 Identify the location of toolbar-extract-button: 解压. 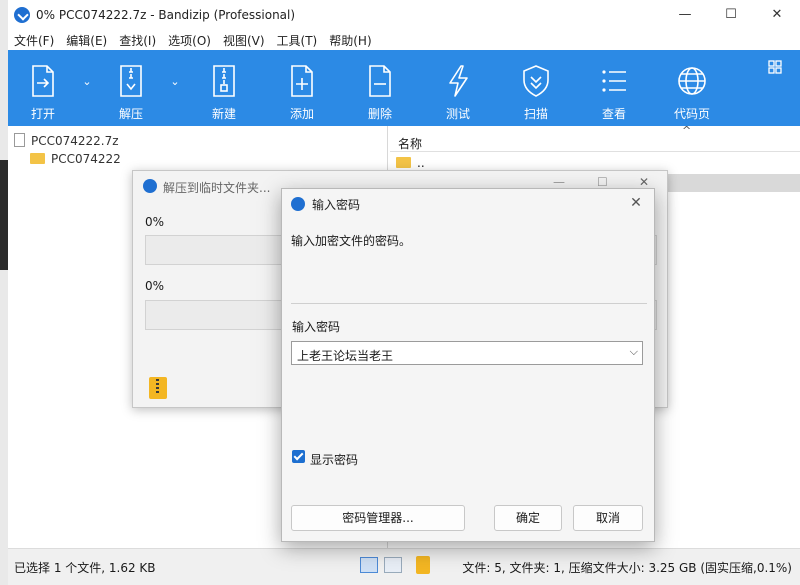
(131, 88).